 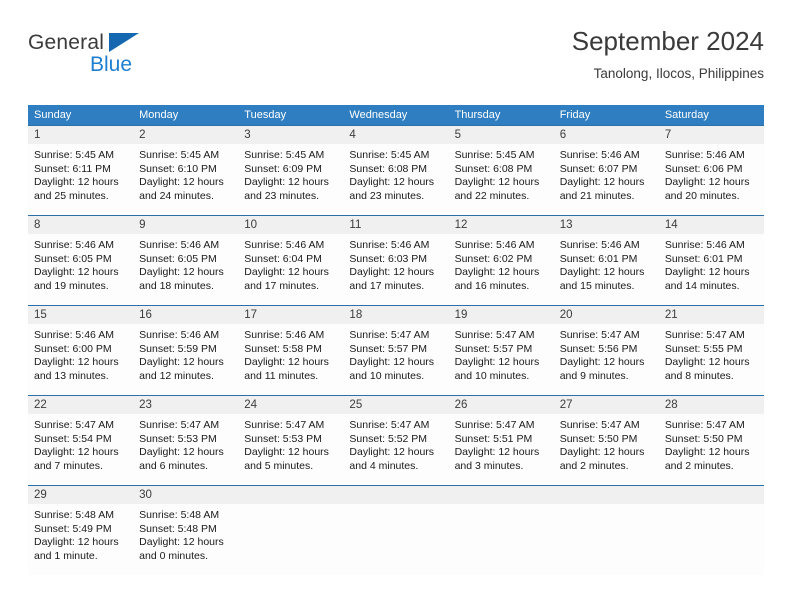 I want to click on day-number: 26, so click(x=501, y=405).